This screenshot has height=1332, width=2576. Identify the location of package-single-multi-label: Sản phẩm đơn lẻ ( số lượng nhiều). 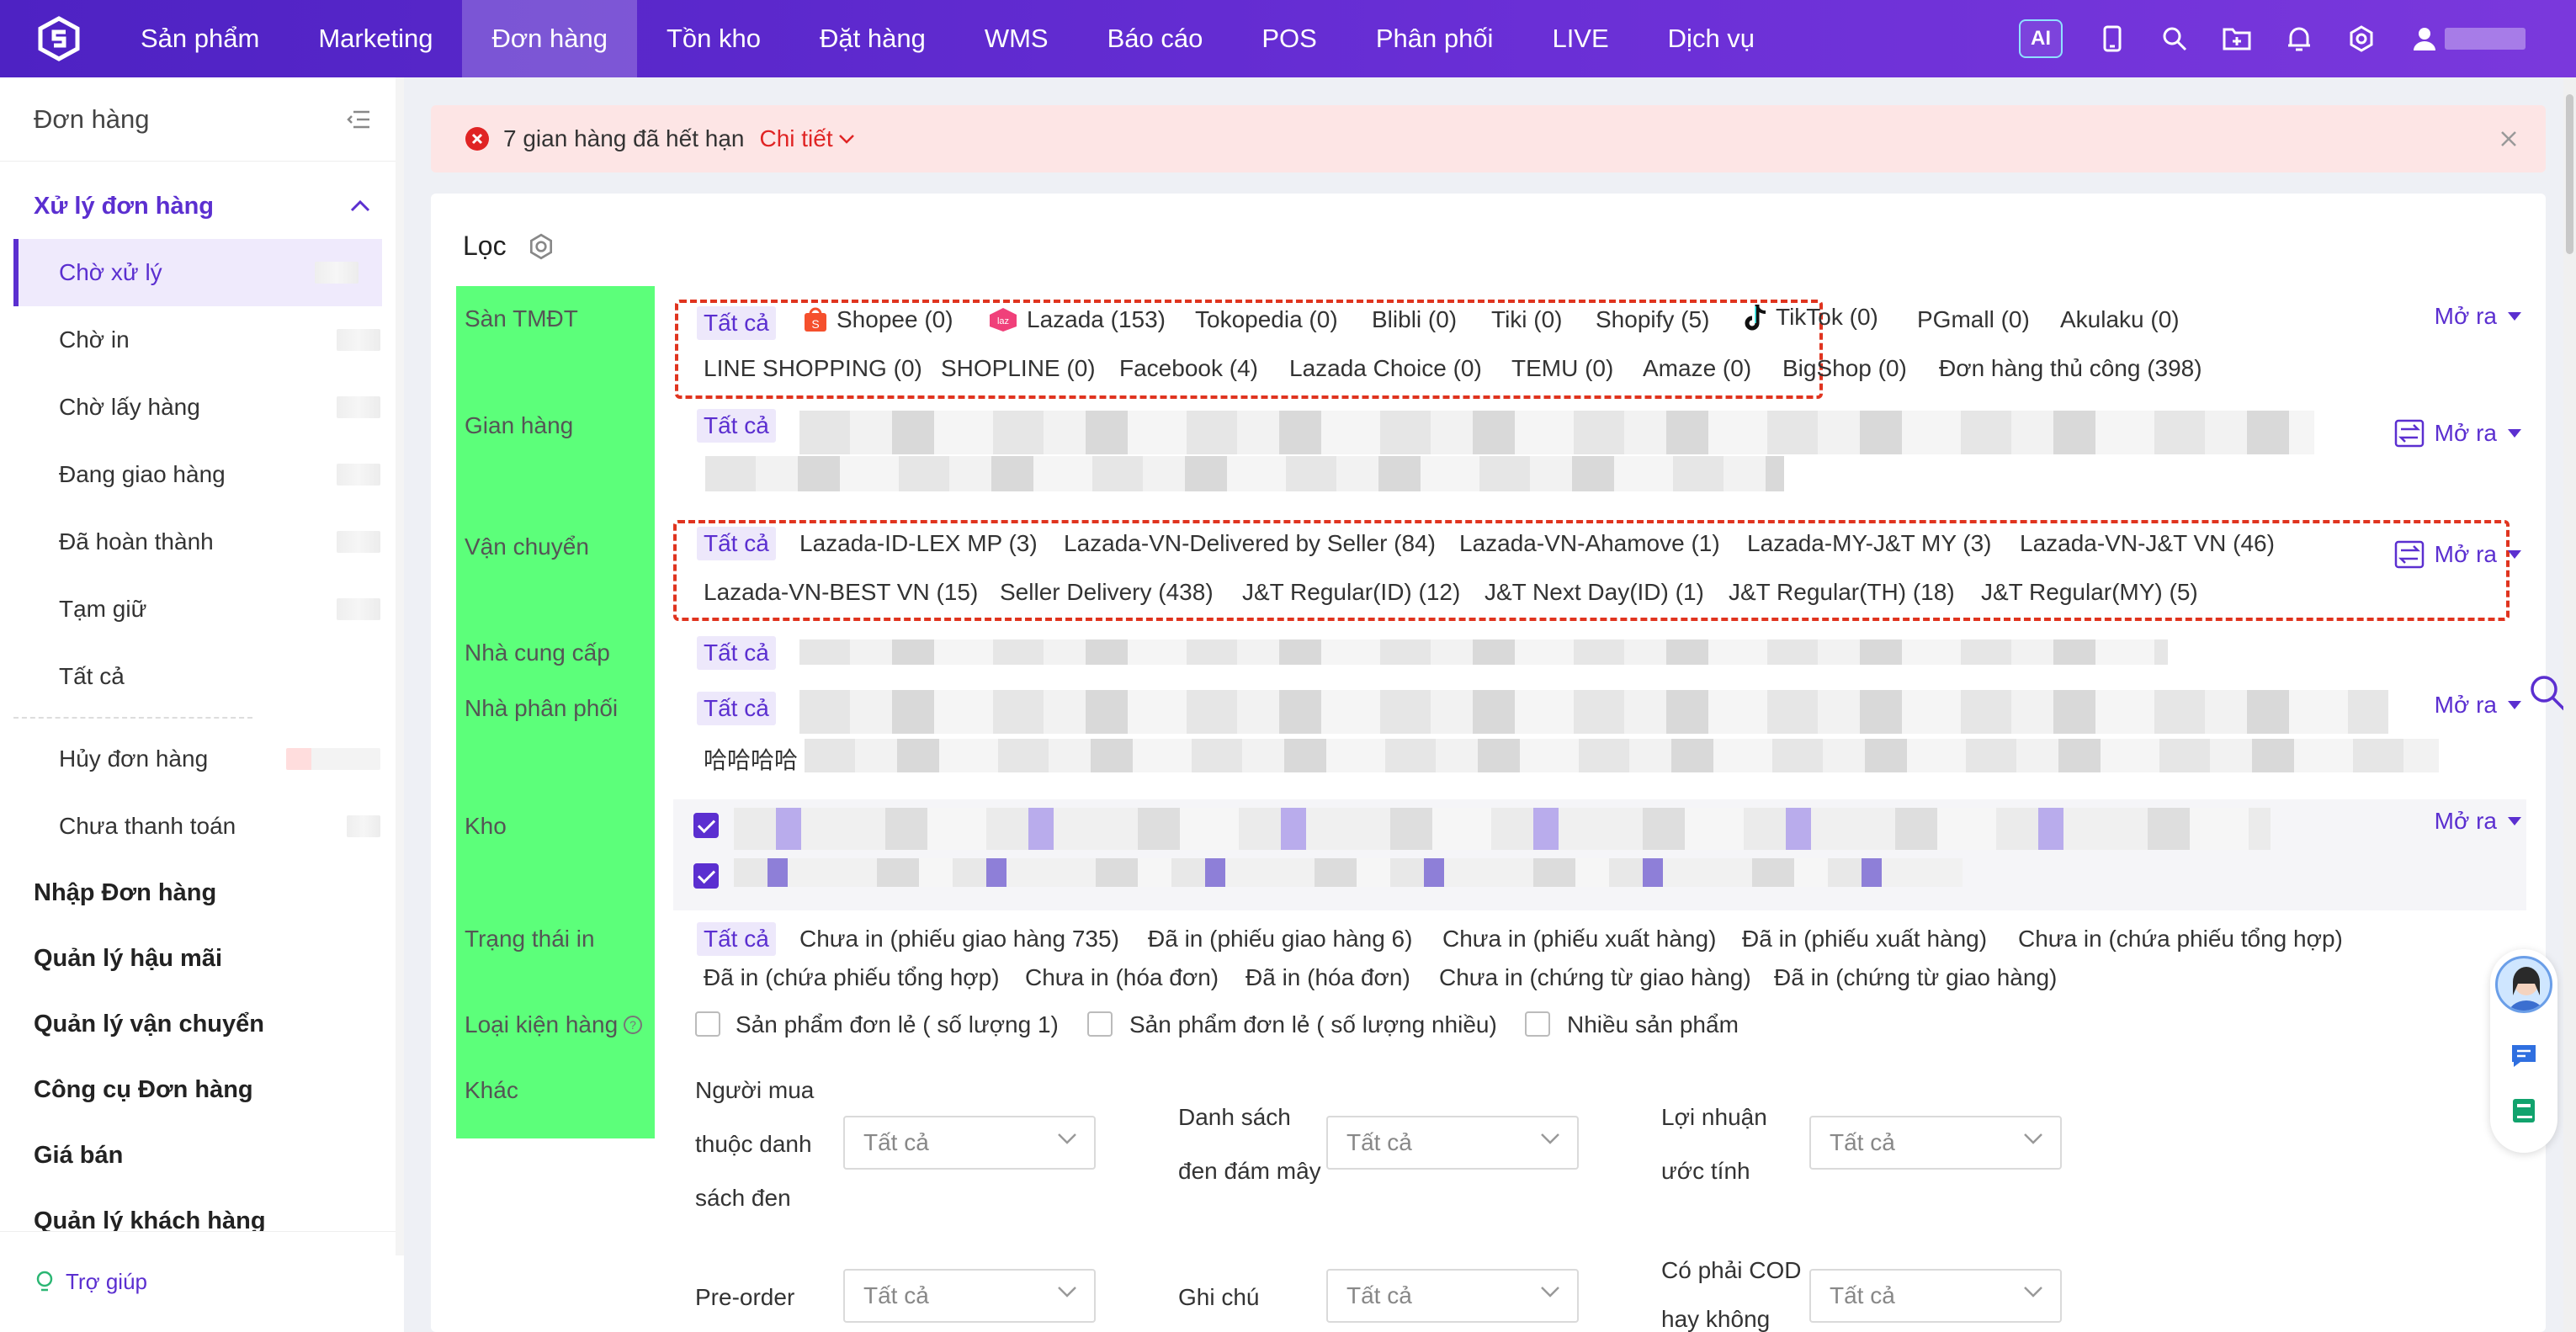
(1313, 1025).